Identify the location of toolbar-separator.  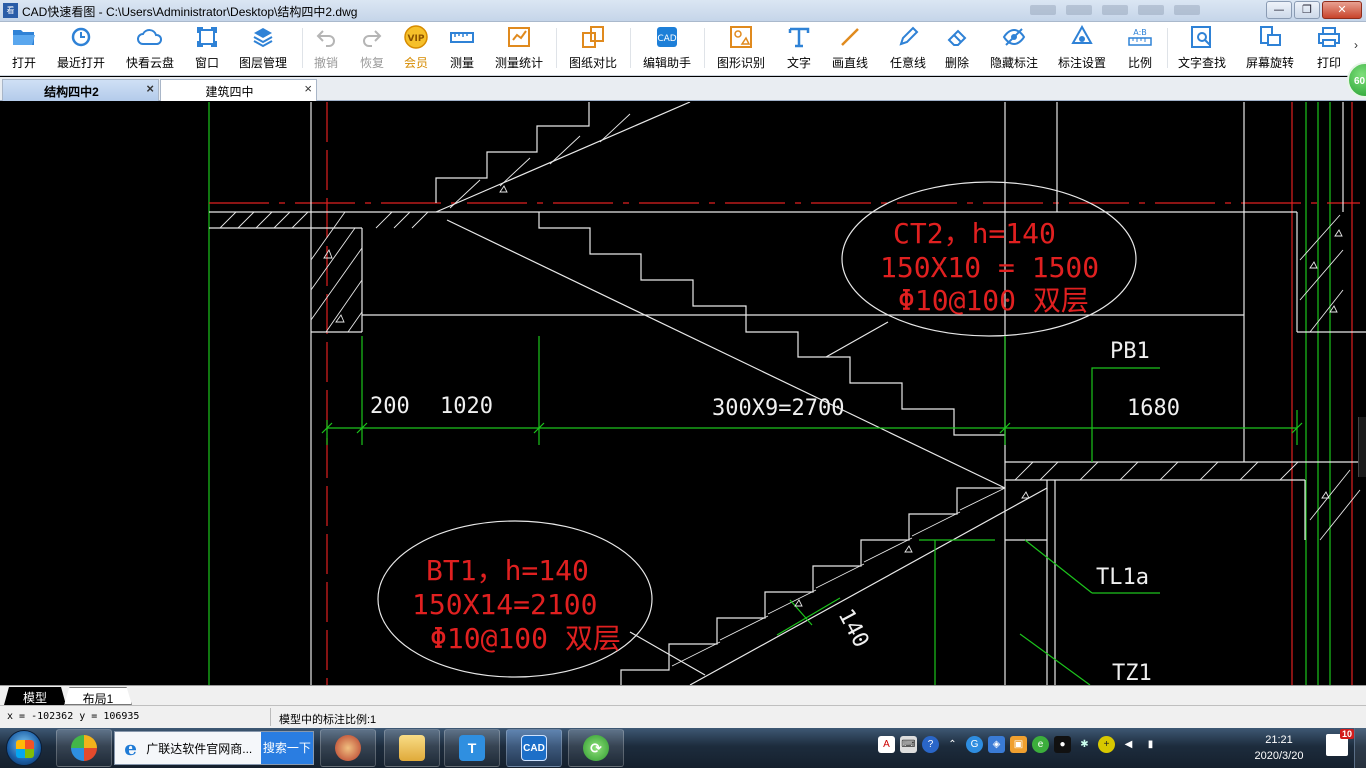
(1167, 48).